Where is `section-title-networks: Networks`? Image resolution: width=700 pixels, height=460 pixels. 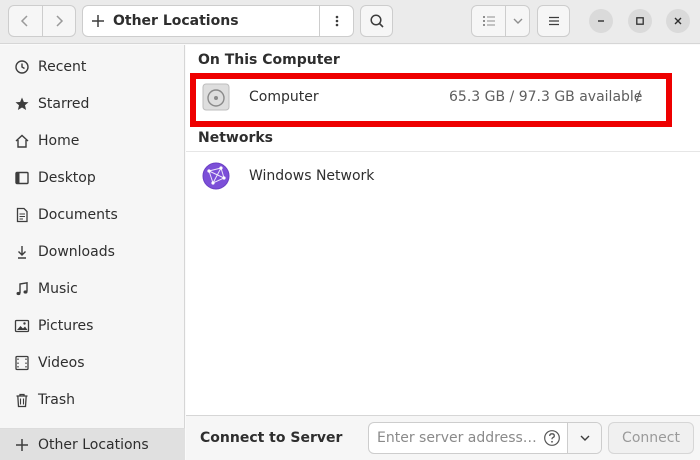
section-title-networks: Networks is located at coordinates (236, 138).